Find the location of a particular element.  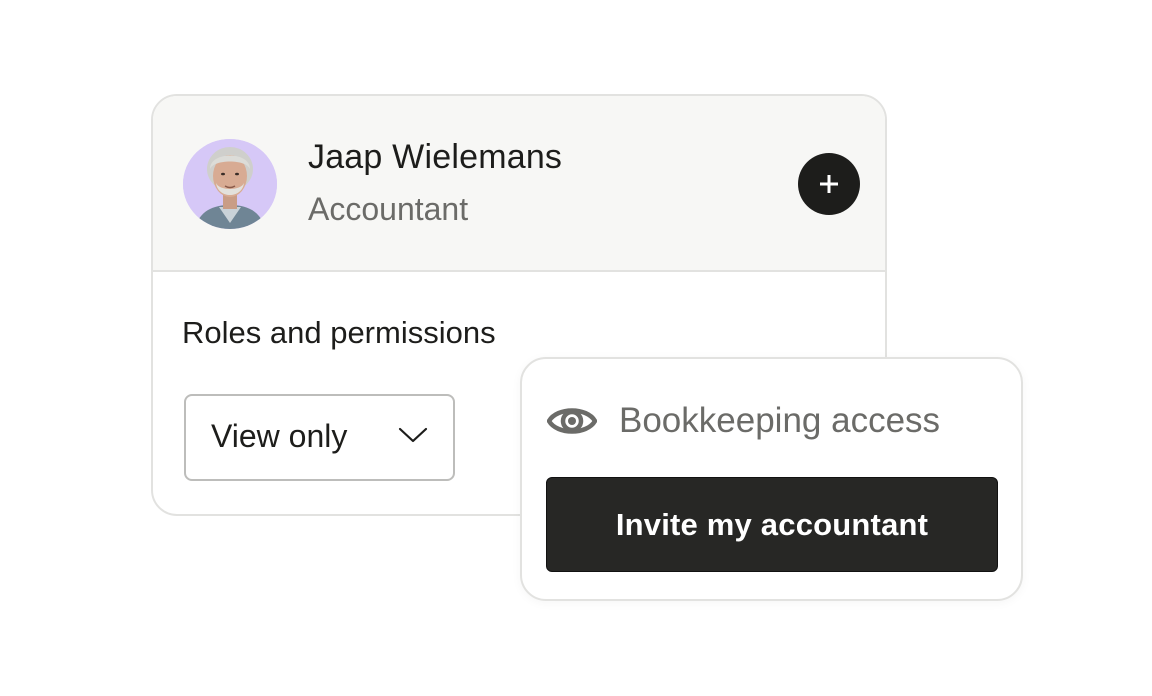

add-button is located at coordinates (829, 184).